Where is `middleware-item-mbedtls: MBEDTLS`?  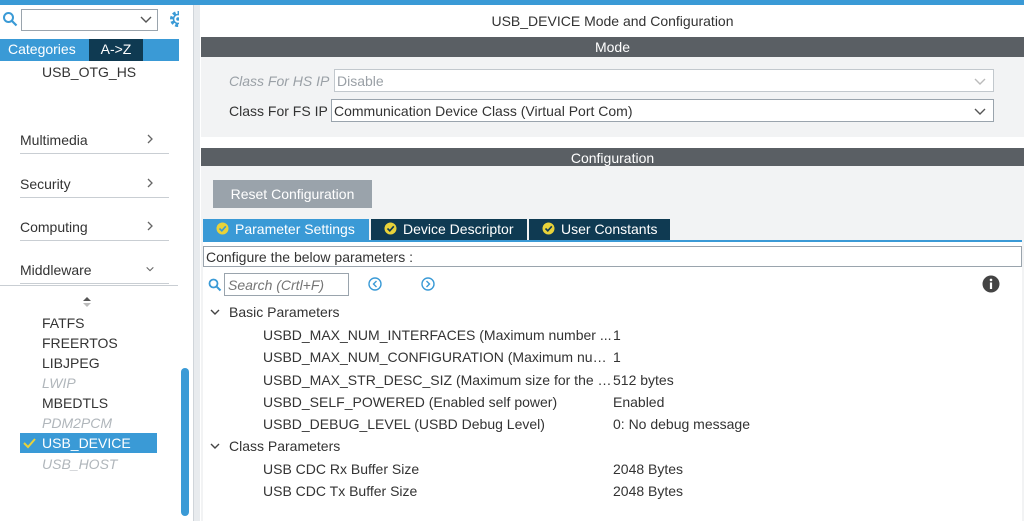
middleware-item-mbedtls: MBEDTLS is located at coordinates (75, 403).